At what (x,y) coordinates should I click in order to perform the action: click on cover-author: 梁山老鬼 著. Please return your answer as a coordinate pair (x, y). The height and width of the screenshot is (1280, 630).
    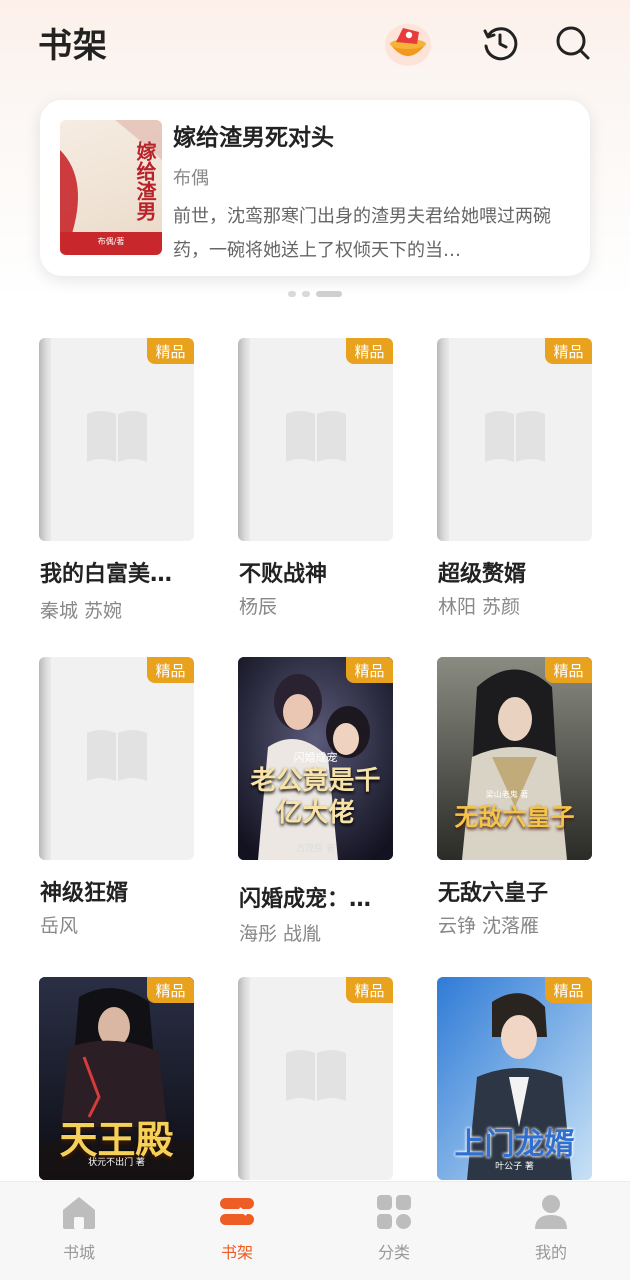
    Looking at the image, I should click on (507, 794).